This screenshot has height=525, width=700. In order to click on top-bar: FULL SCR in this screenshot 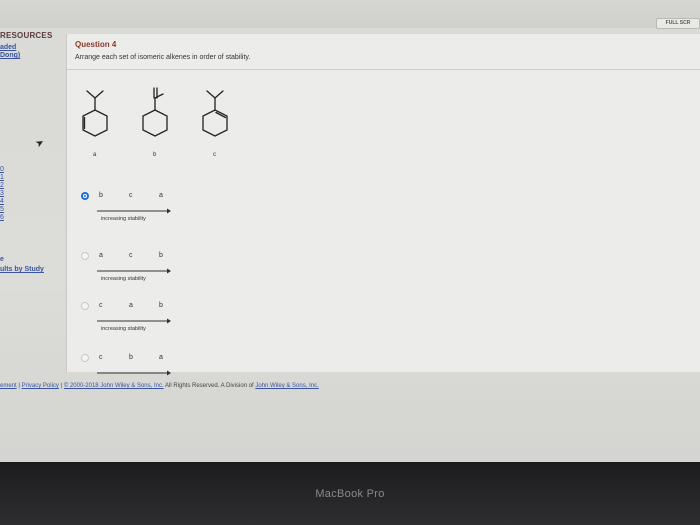, I will do `click(350, 14)`.